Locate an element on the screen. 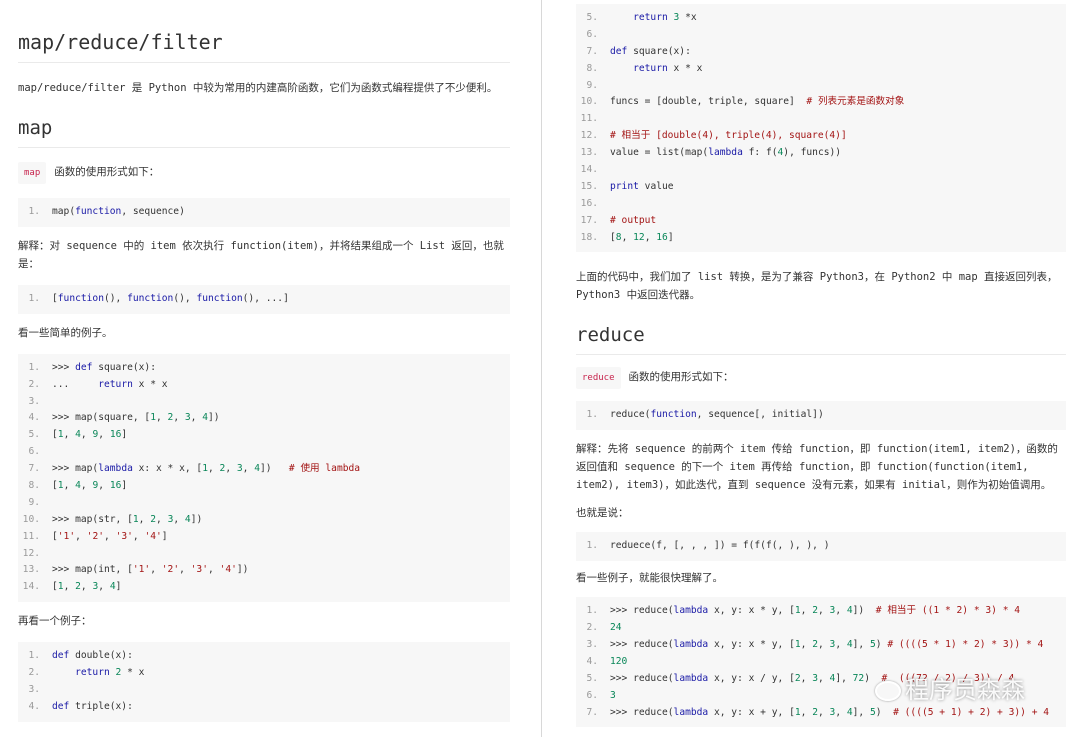 This screenshot has height=737, width=1080. code-line: 2. return 2 * x is located at coordinates (264, 673).